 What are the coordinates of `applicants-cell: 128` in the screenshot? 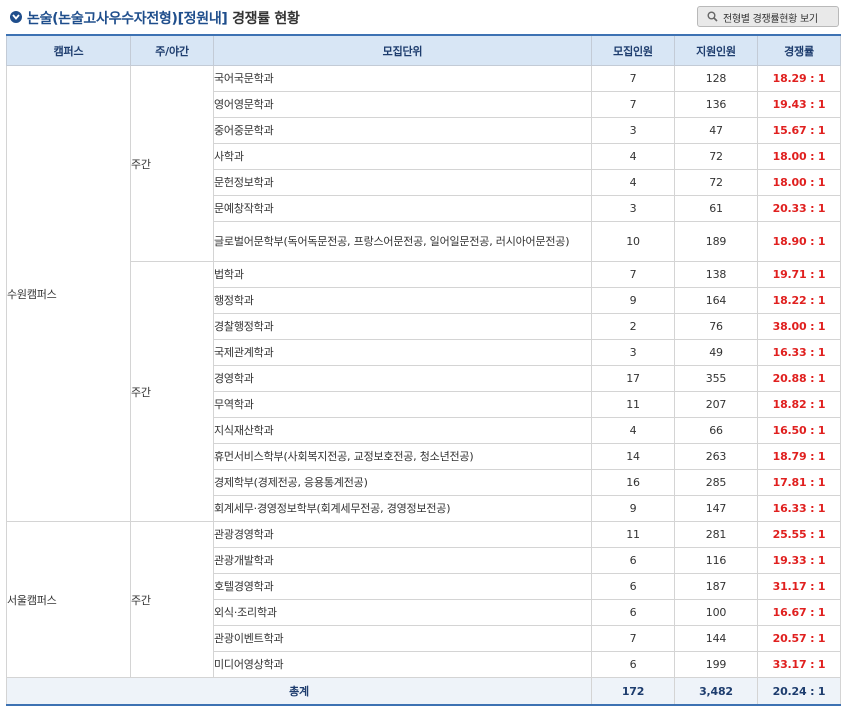 It's located at (716, 78).